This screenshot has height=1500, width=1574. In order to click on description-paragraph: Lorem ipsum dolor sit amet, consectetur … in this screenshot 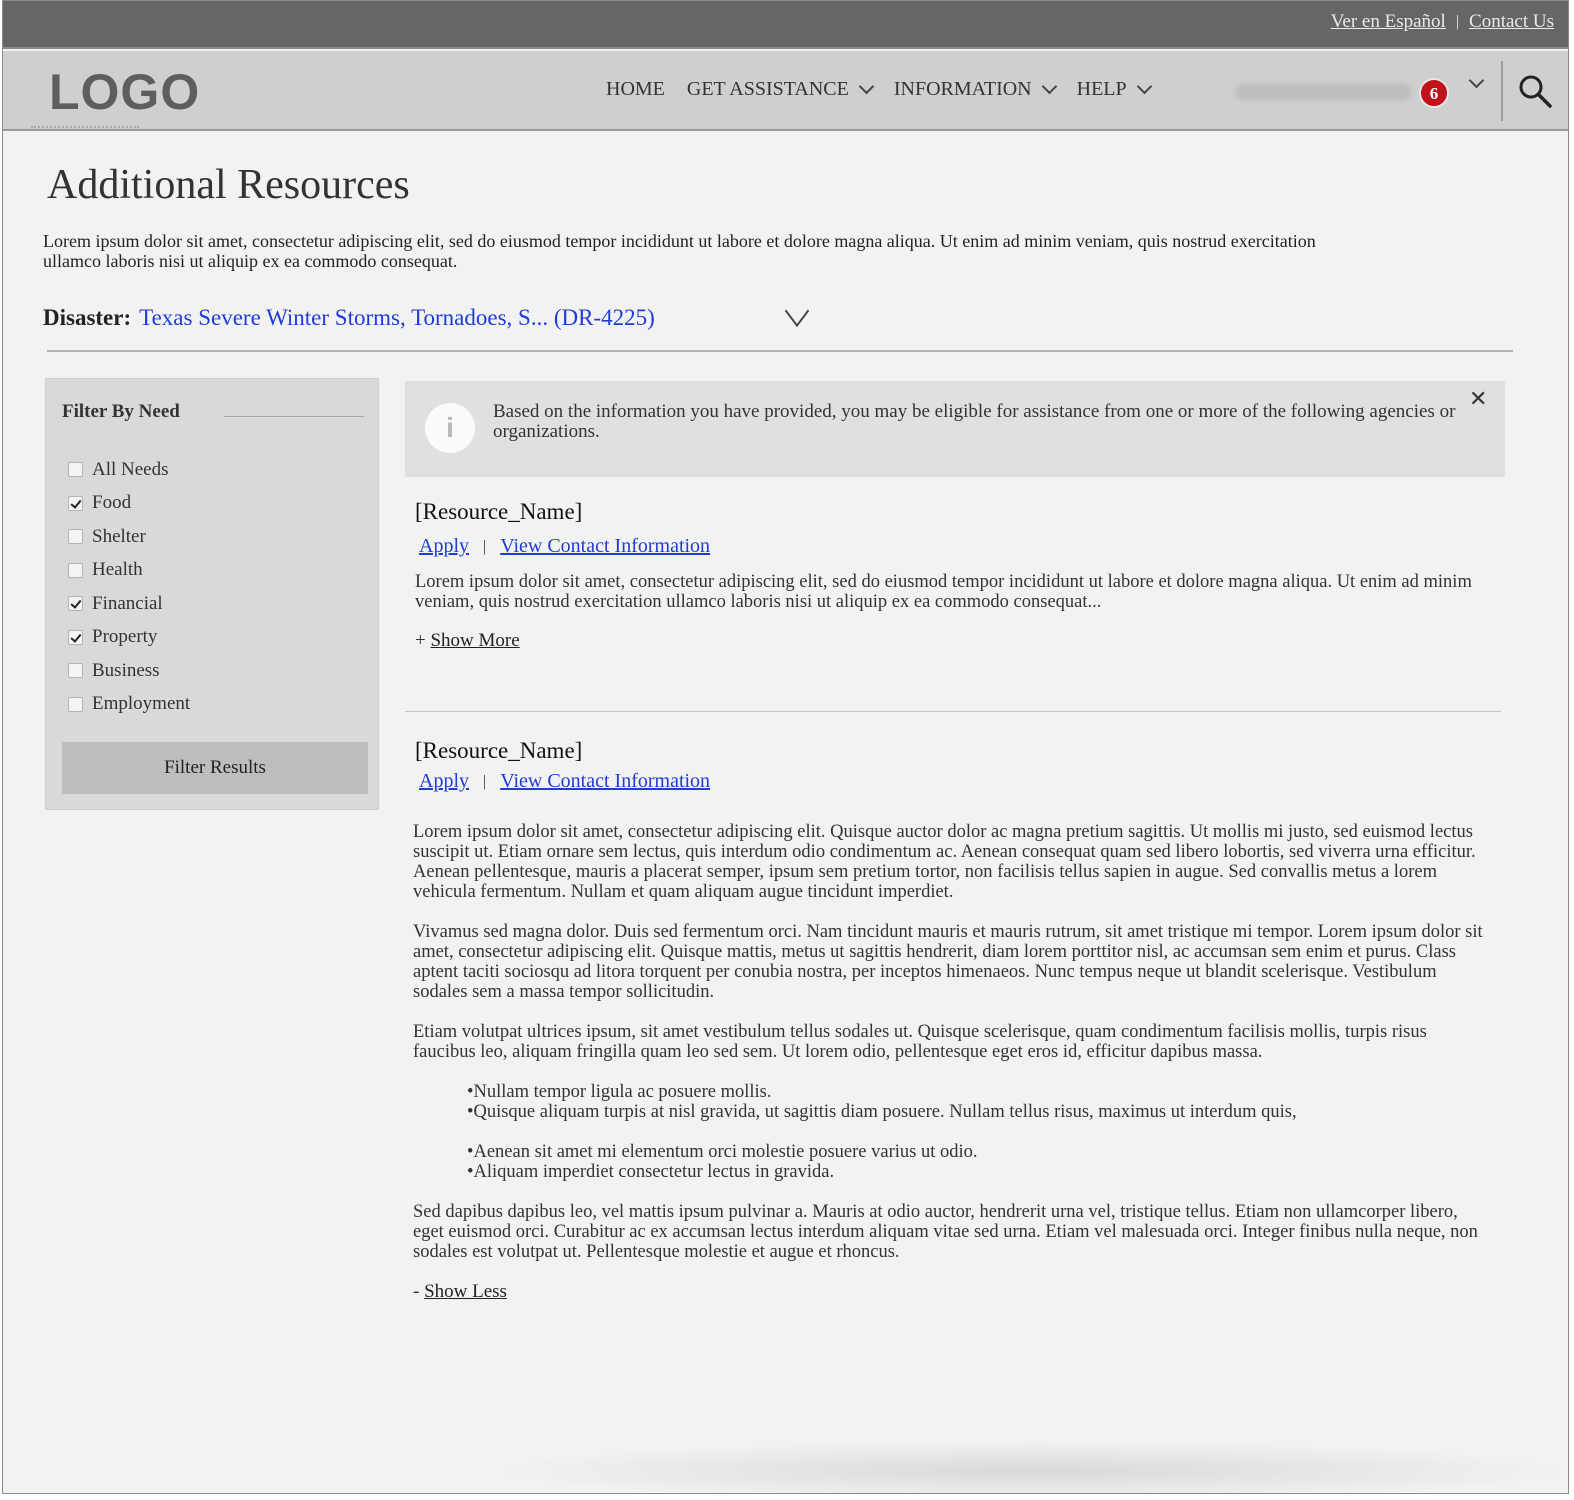, I will do `click(944, 862)`.